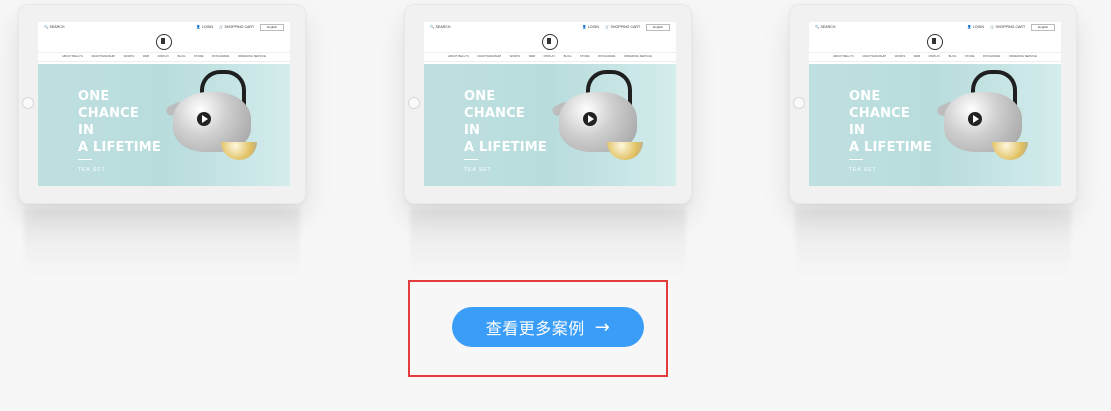 This screenshot has width=1111, height=411. I want to click on view-more-cases-label: 查看更多案例, so click(535, 328).